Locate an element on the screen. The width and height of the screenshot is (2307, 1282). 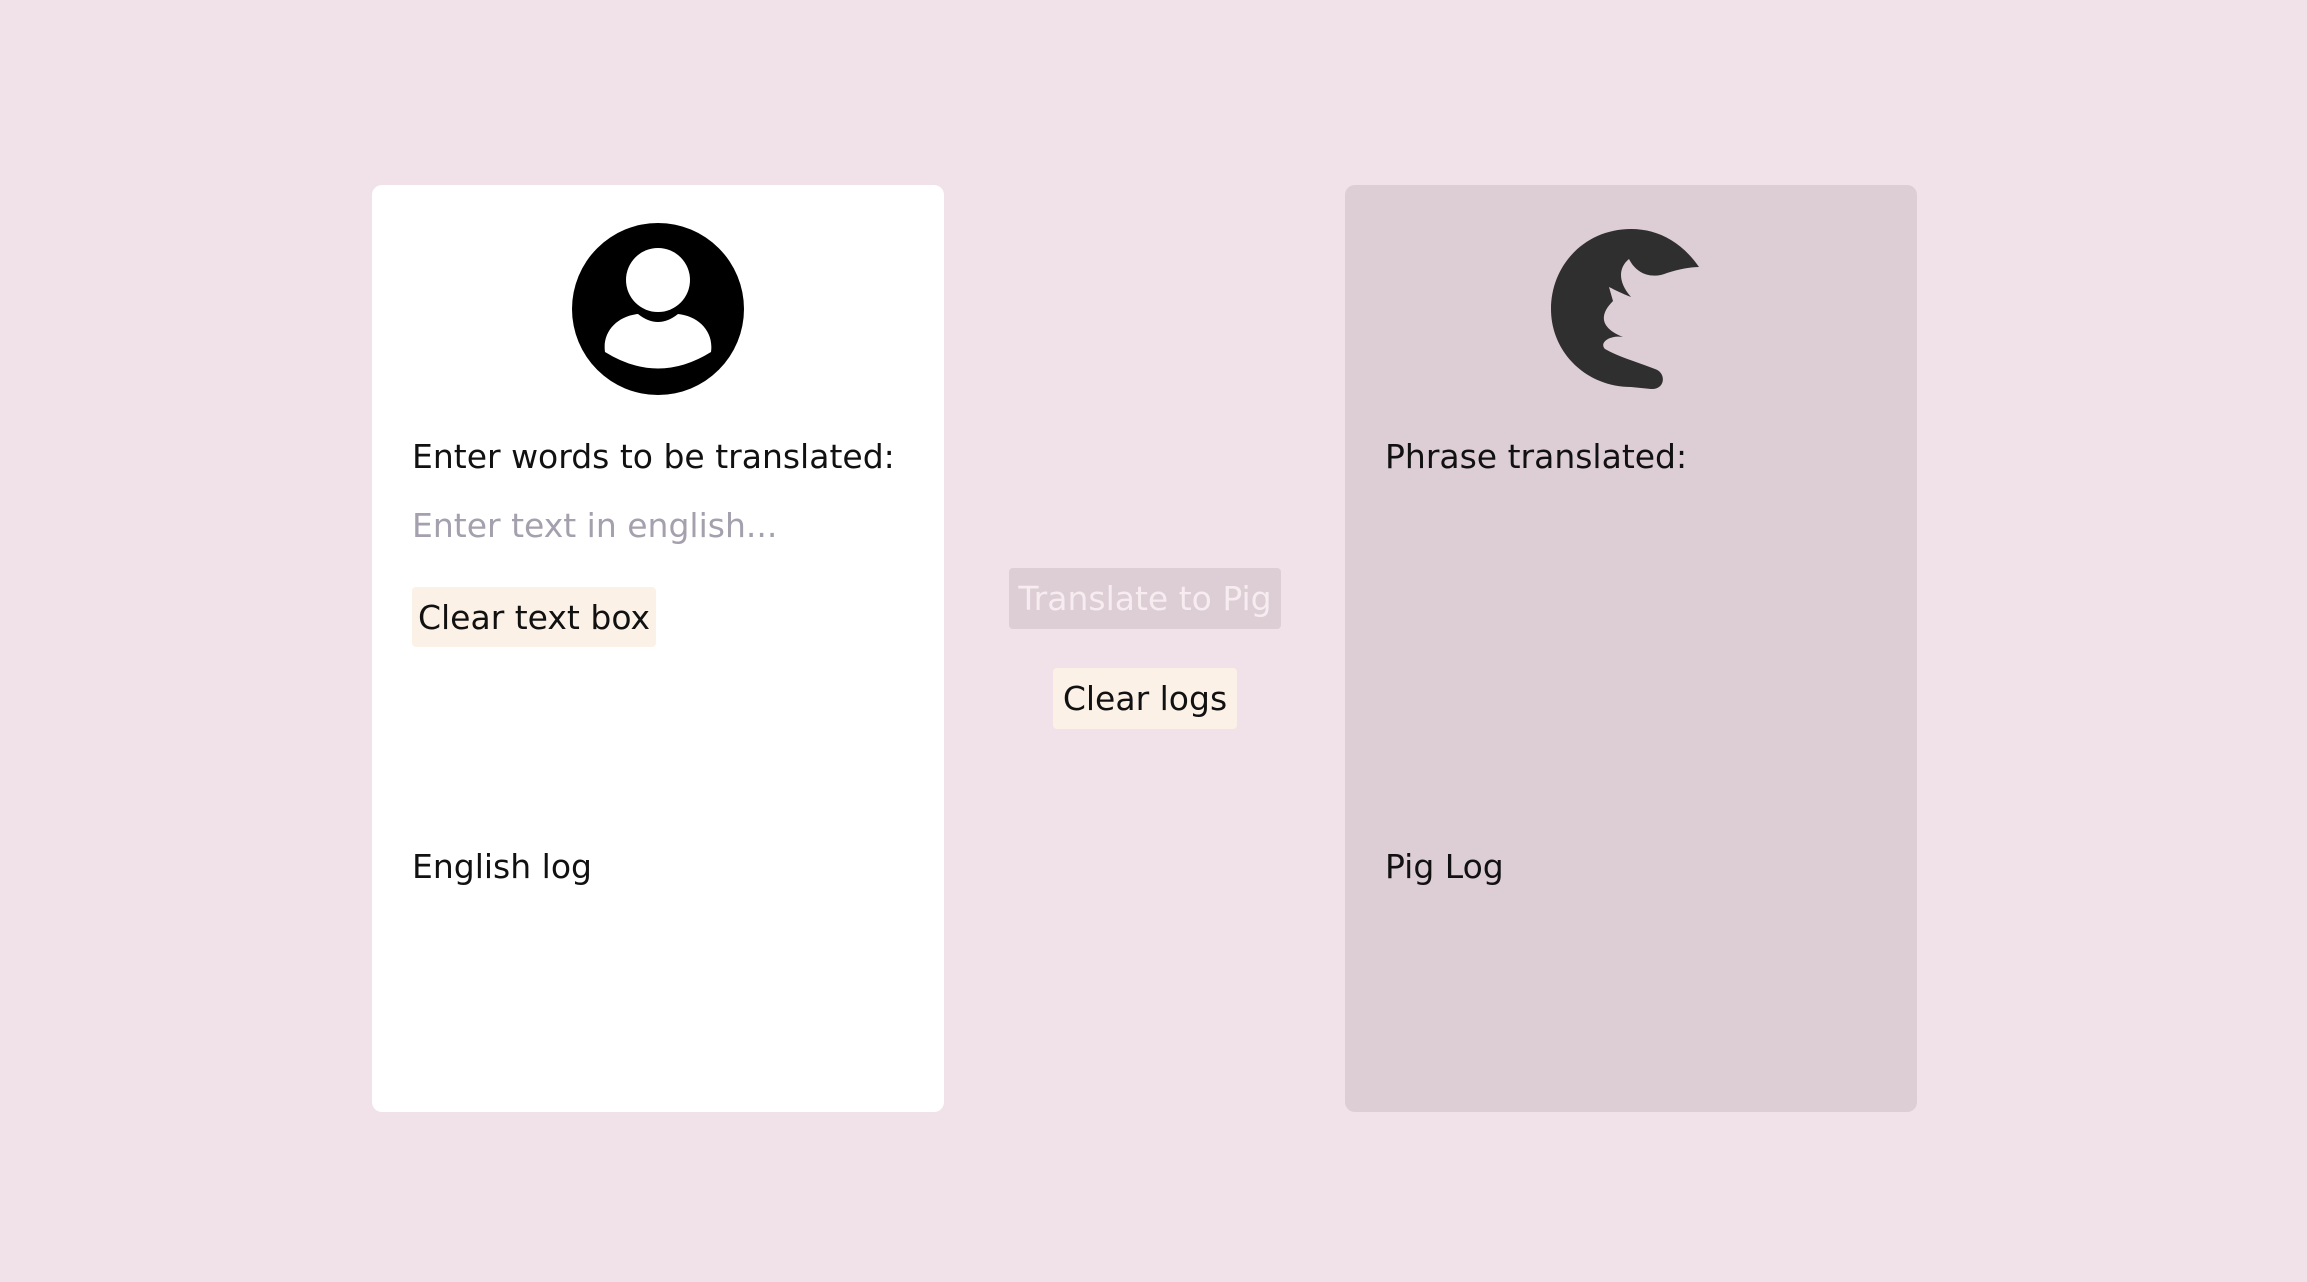
english-text-input is located at coordinates (657, 525).